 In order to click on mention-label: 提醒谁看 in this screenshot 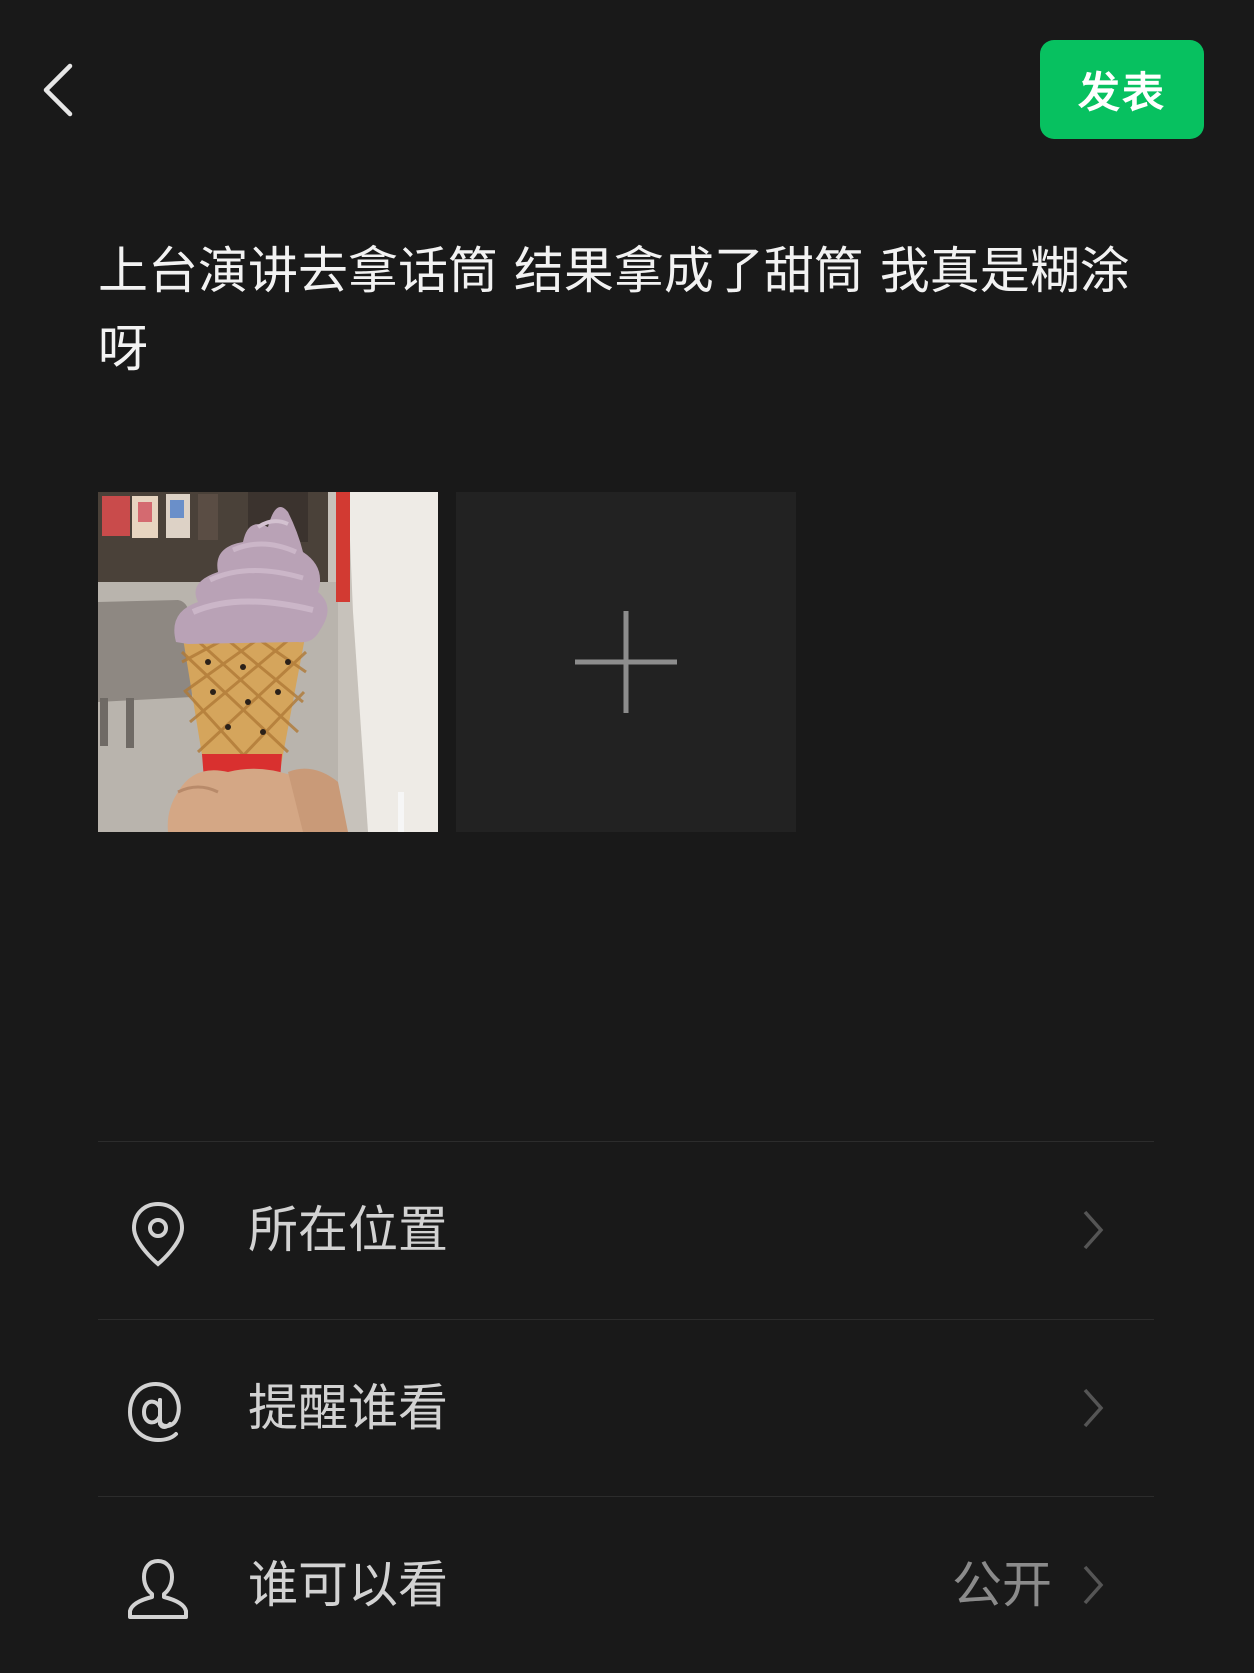, I will do `click(348, 1408)`.